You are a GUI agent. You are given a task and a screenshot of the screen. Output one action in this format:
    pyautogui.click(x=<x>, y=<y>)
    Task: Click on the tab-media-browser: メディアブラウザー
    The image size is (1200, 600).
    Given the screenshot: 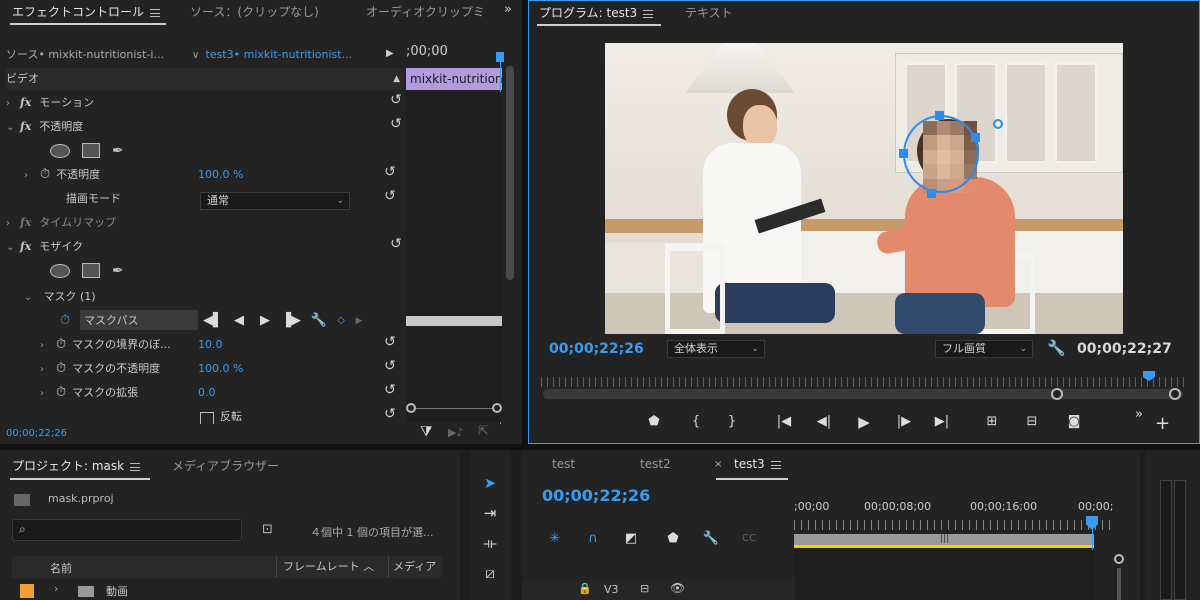 What is the action you would take?
    pyautogui.click(x=225, y=465)
    